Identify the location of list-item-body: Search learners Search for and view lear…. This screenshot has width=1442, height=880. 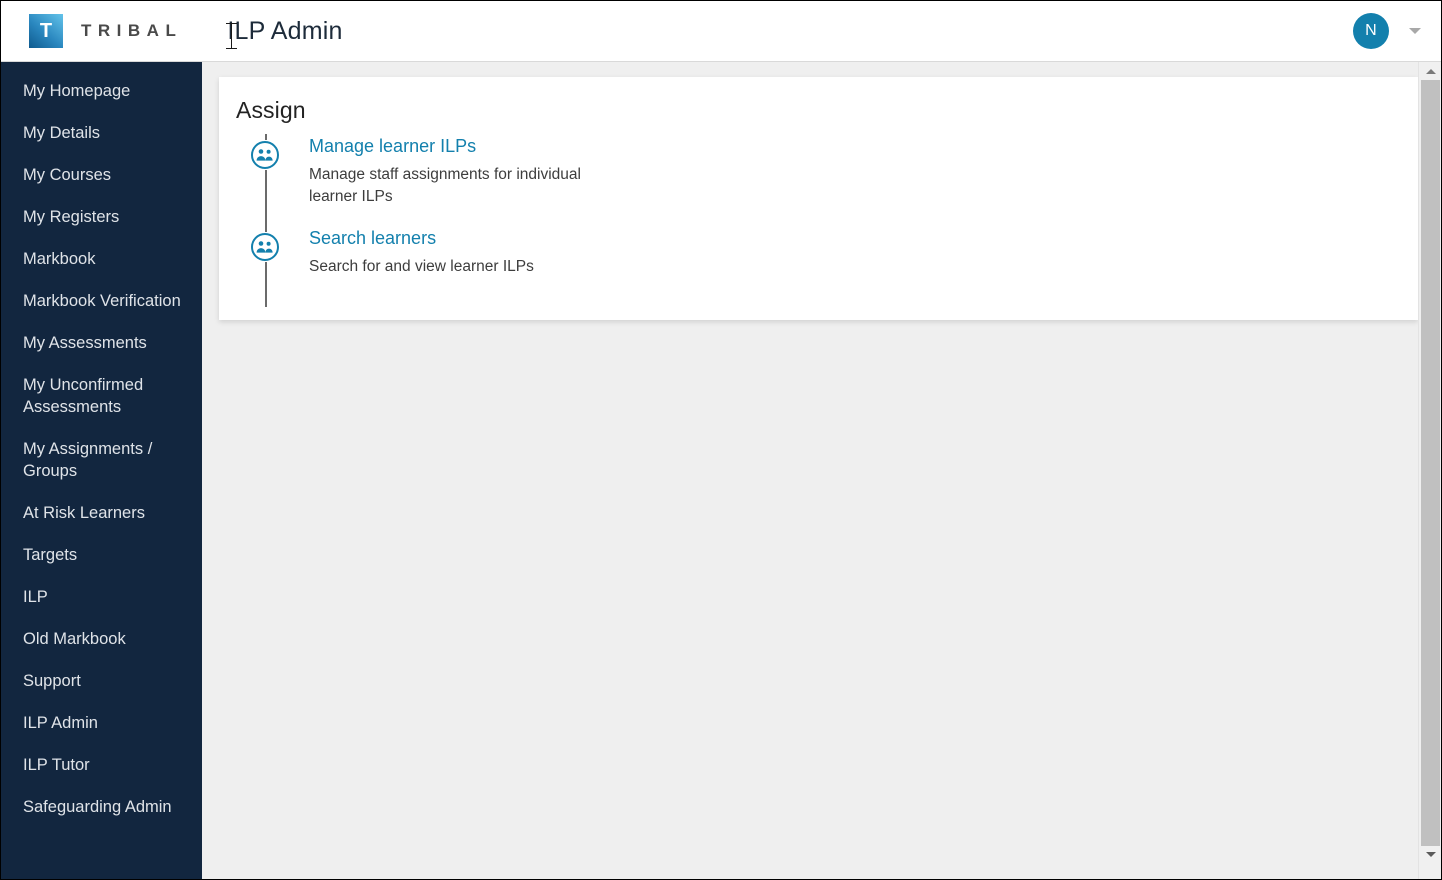
(421, 252).